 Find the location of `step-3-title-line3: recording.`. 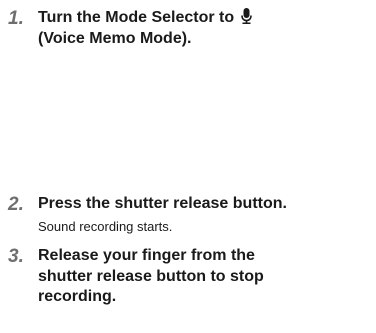

step-3-title-line3: recording. is located at coordinates (77, 296).